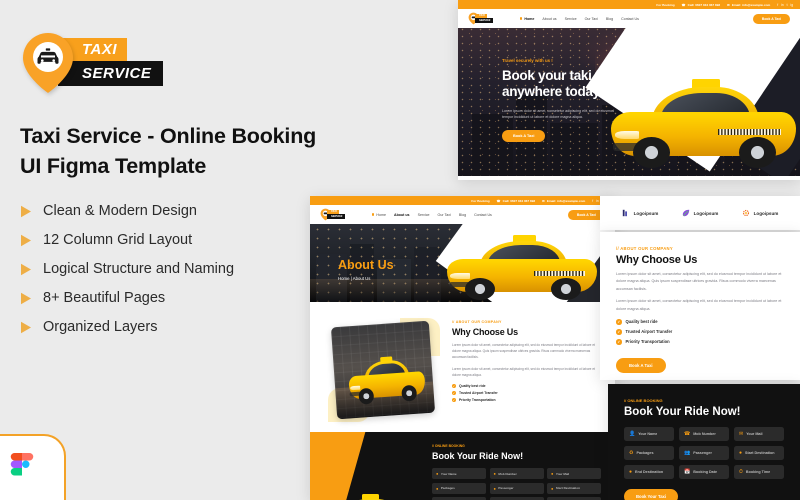 This screenshot has height=500, width=800. I want to click on mob-number-field: ● Mob Number, so click(516, 473).